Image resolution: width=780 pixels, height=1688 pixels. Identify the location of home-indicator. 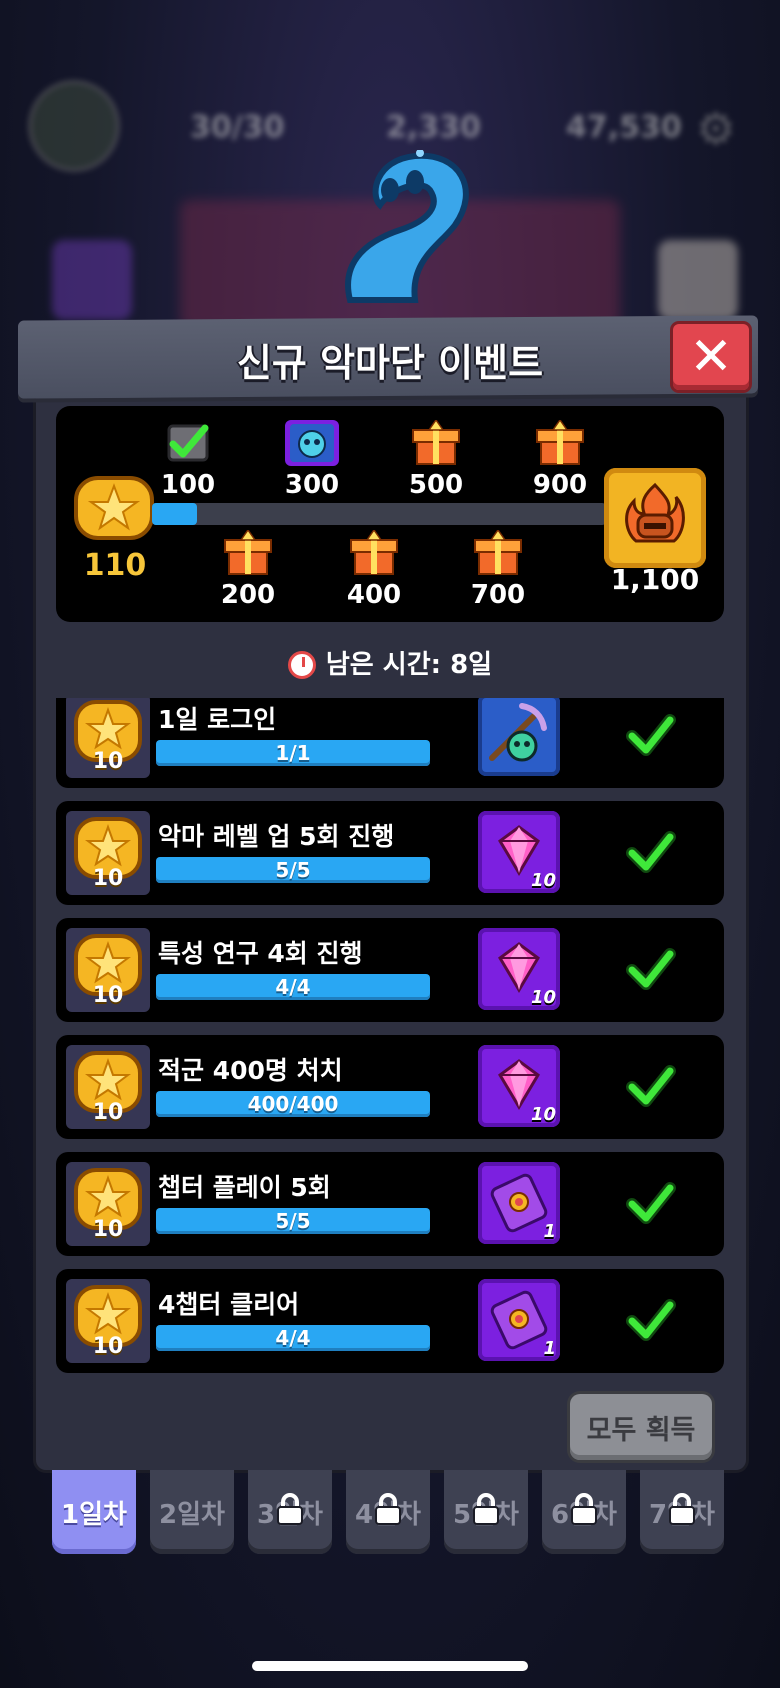
(390, 1666).